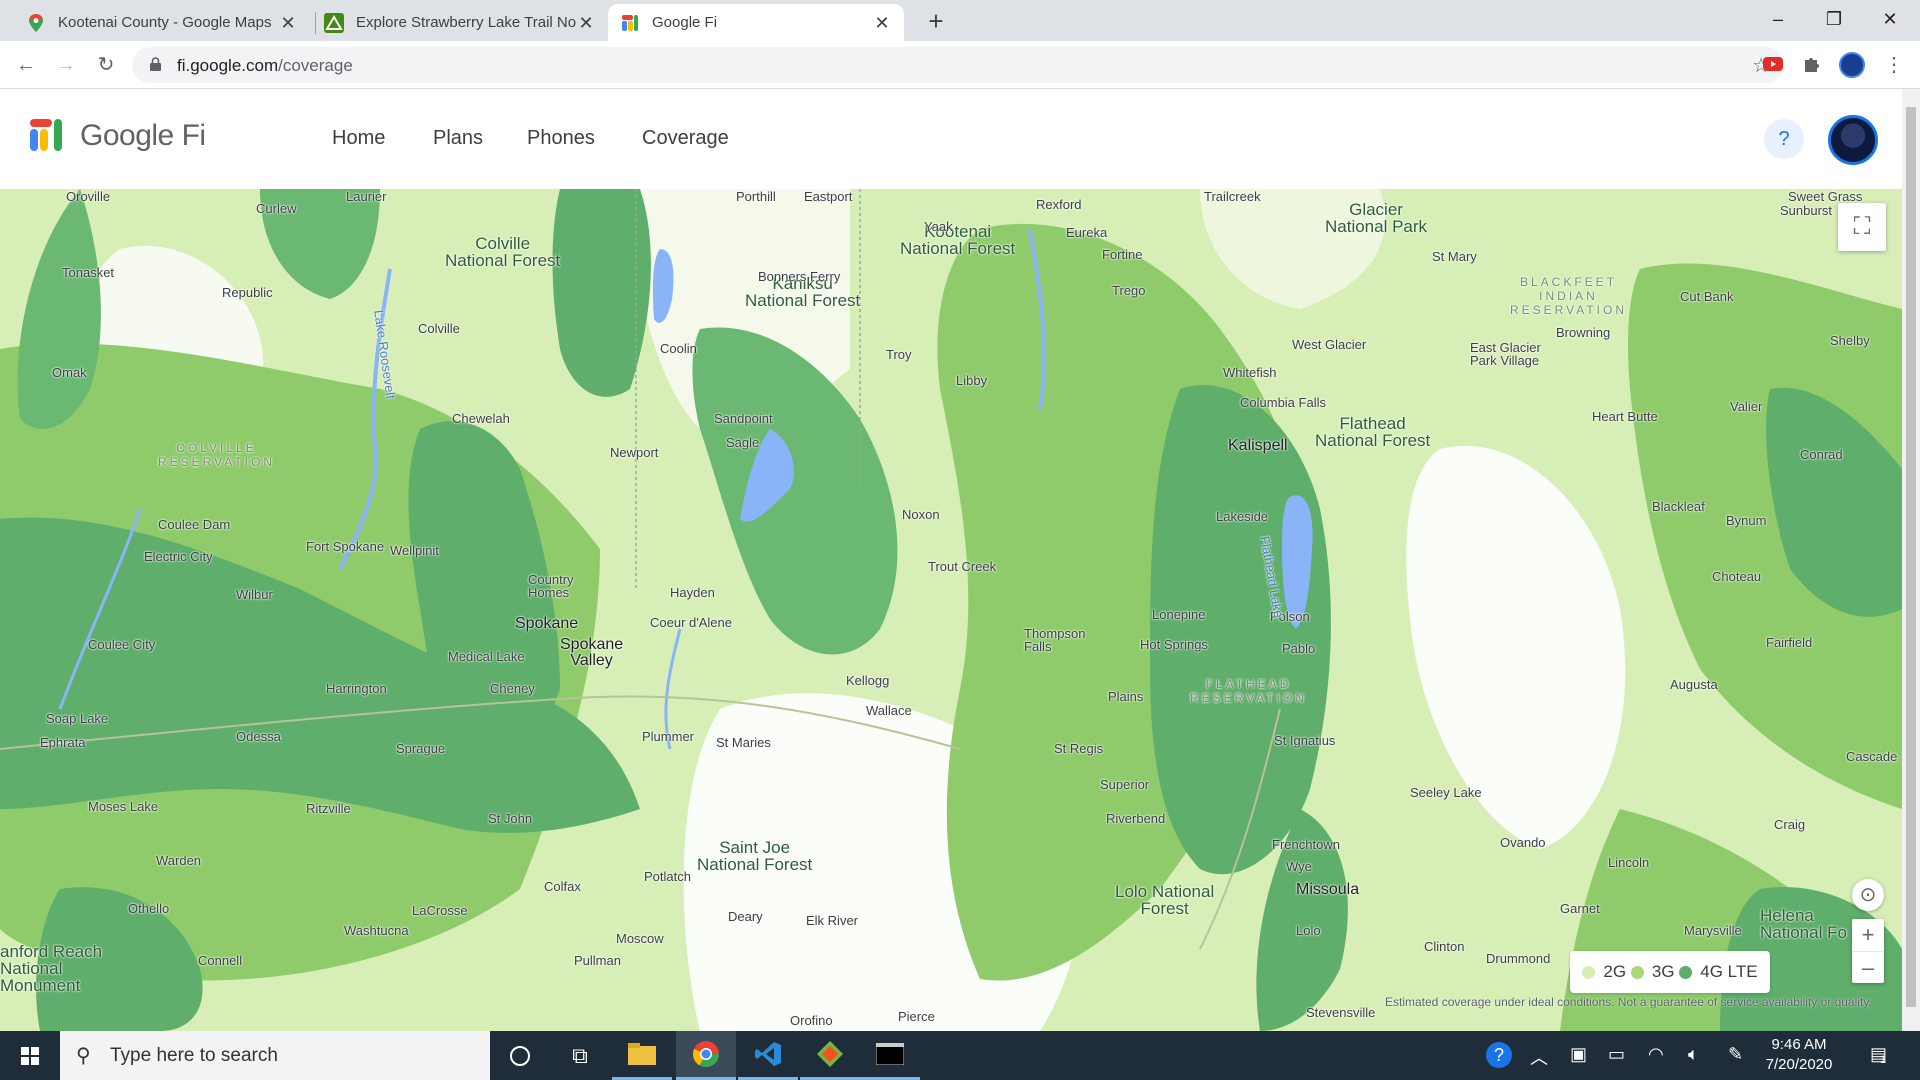 Image resolution: width=1920 pixels, height=1080 pixels. Describe the element at coordinates (1789, 642) in the screenshot. I see `map-label-fairfield: Fairfield` at that location.